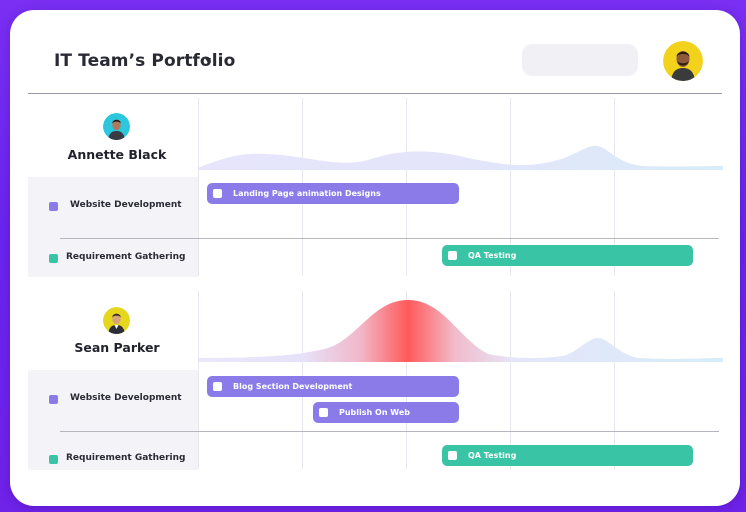 The image size is (746, 512). I want to click on task-label: Landing Page animation Designs, so click(307, 193).